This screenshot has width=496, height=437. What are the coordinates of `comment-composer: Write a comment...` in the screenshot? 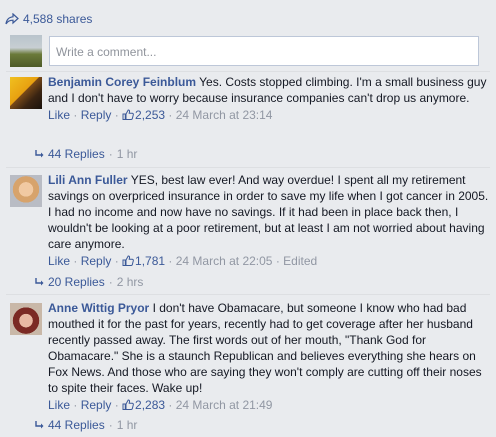 It's located at (244, 51).